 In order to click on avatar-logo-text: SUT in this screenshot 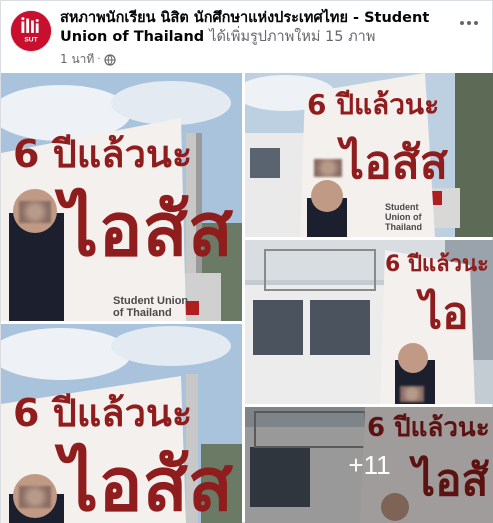, I will do `click(30, 39)`.